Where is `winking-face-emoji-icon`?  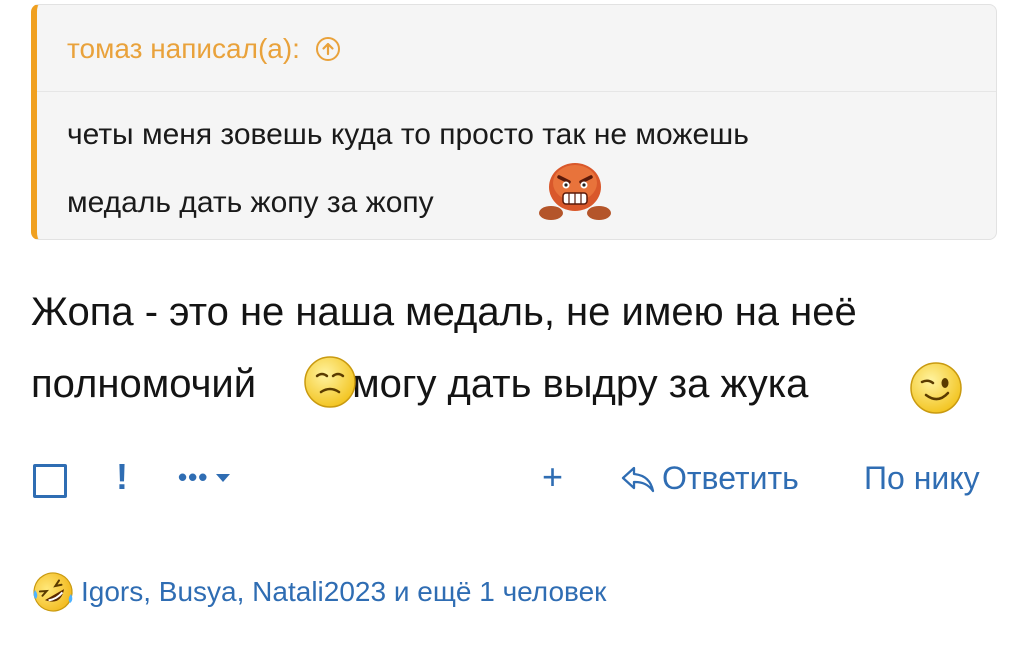 winking-face-emoji-icon is located at coordinates (936, 388).